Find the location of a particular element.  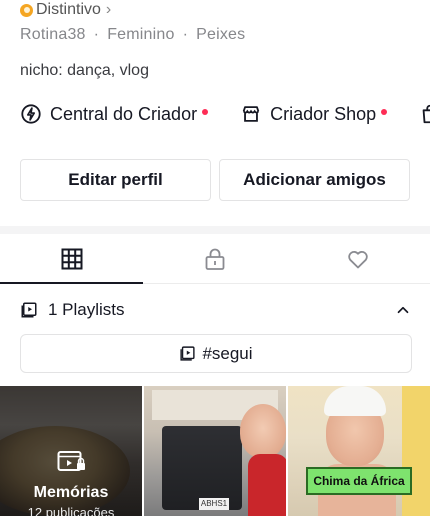

profile-bio: nicho: dança, vlog is located at coordinates (84, 70).